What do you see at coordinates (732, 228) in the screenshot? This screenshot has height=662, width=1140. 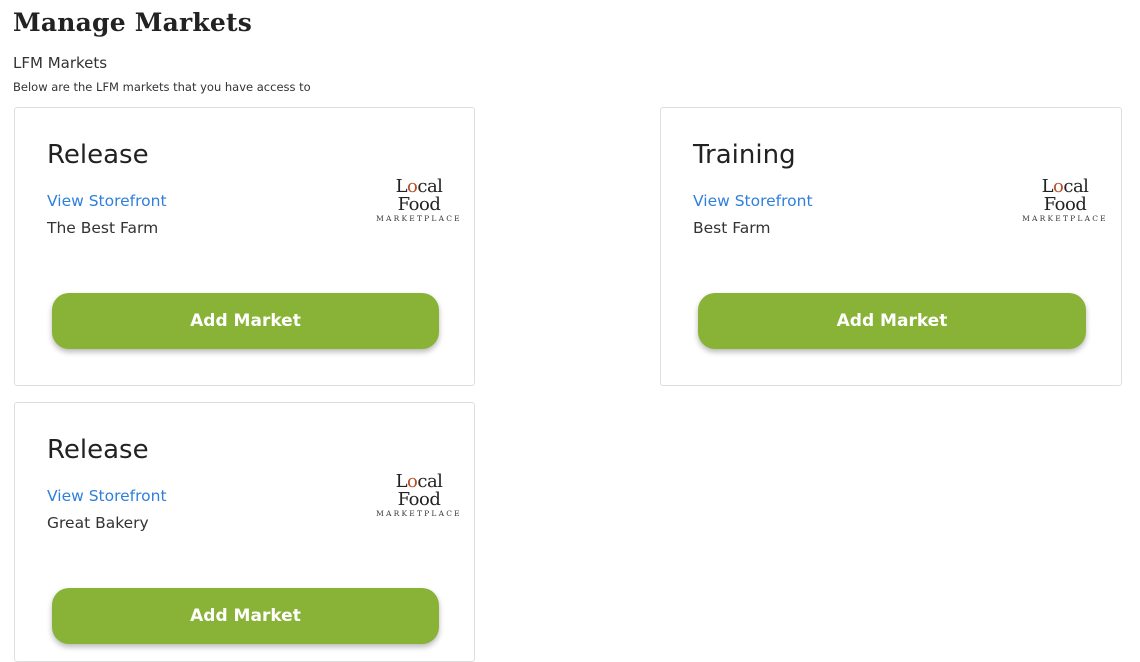 I see `farm-name: Best Farm` at bounding box center [732, 228].